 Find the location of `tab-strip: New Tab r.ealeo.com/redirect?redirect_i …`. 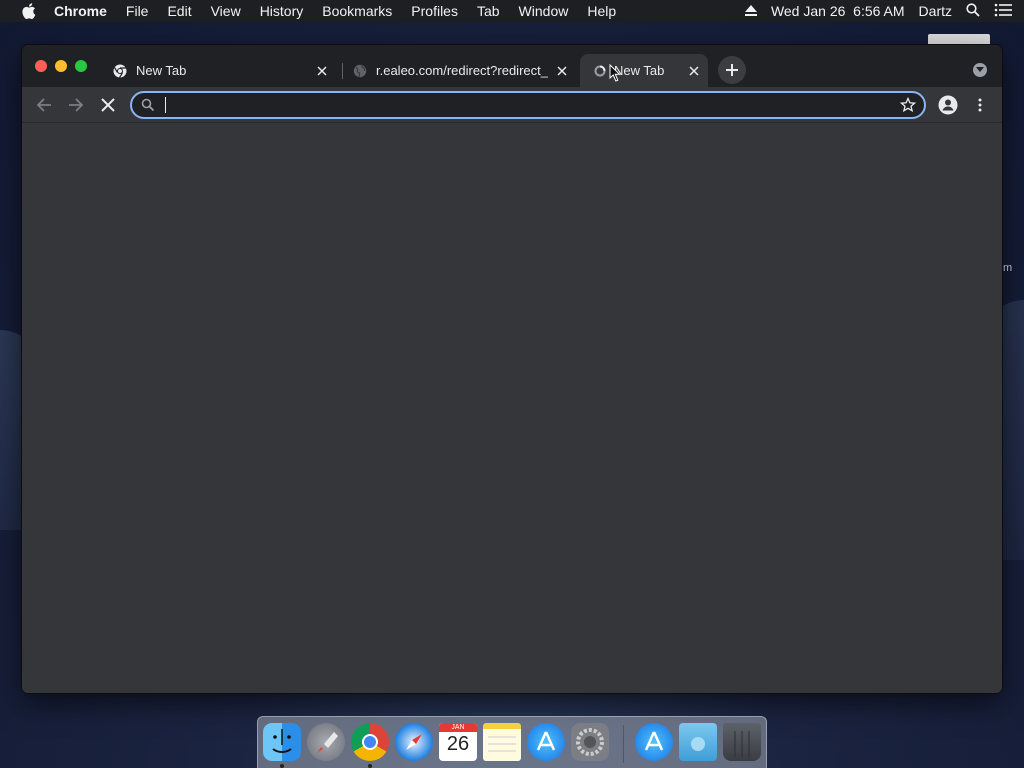

tab-strip: New Tab r.ealeo.com/redirect?redirect_i … is located at coordinates (512, 66).